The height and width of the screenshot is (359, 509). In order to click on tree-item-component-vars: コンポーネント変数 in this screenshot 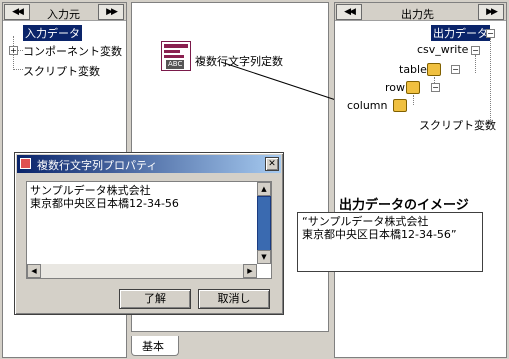, I will do `click(72, 51)`.